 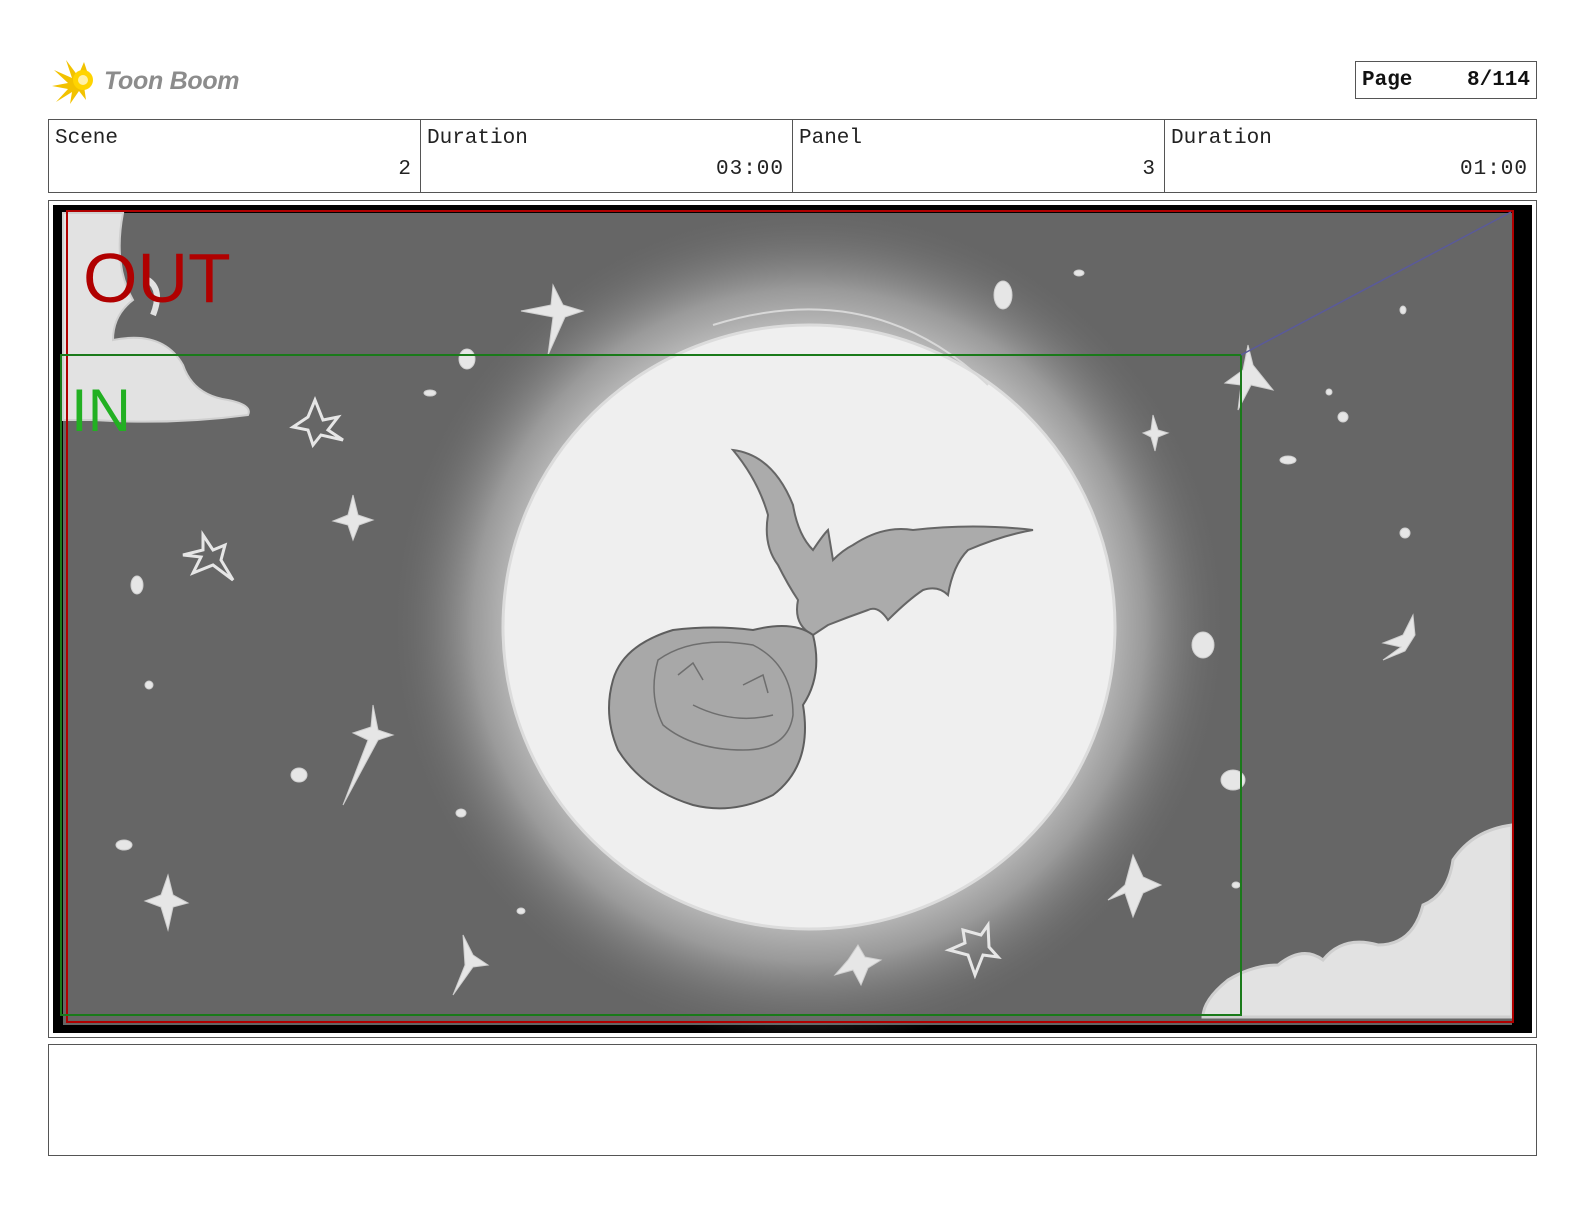 I want to click on panel-label: Panel, so click(x=831, y=138).